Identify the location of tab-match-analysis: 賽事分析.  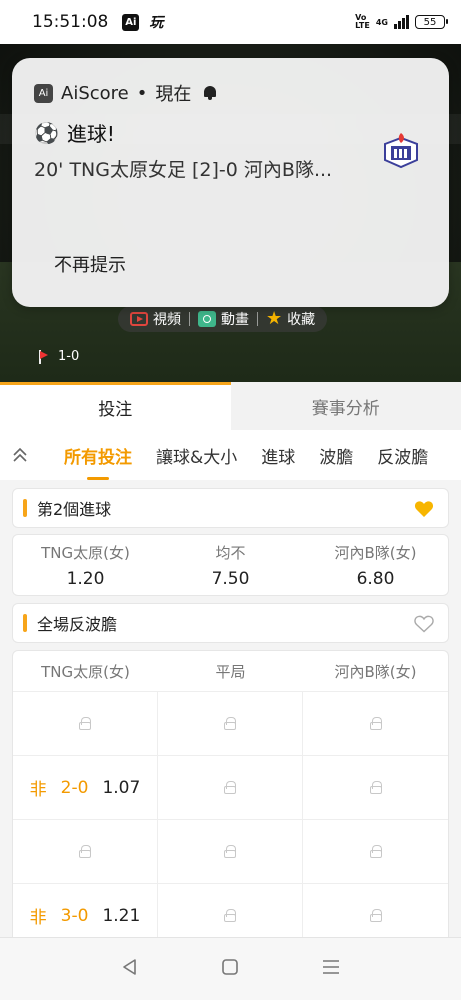
(345, 406).